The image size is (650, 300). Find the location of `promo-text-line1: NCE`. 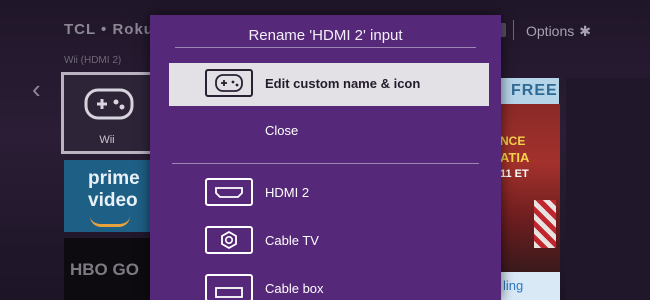

promo-text-line1: NCE is located at coordinates (513, 141).